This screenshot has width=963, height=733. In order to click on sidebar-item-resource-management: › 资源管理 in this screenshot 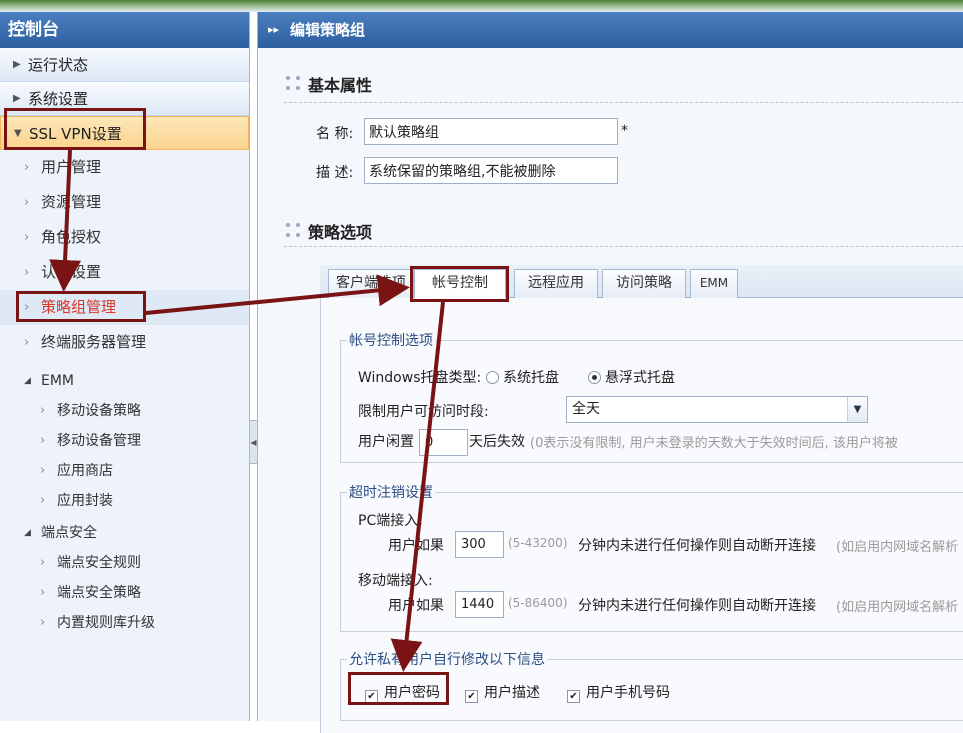, I will do `click(124, 202)`.